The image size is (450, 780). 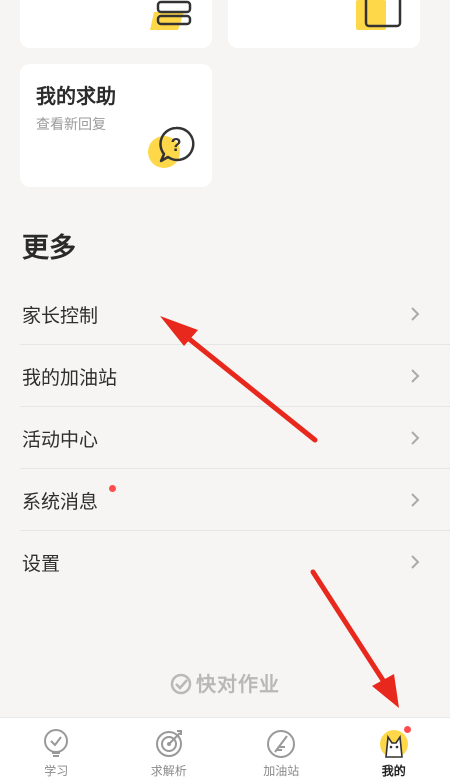 What do you see at coordinates (171, 15) in the screenshot?
I see `book-stack-icon` at bounding box center [171, 15].